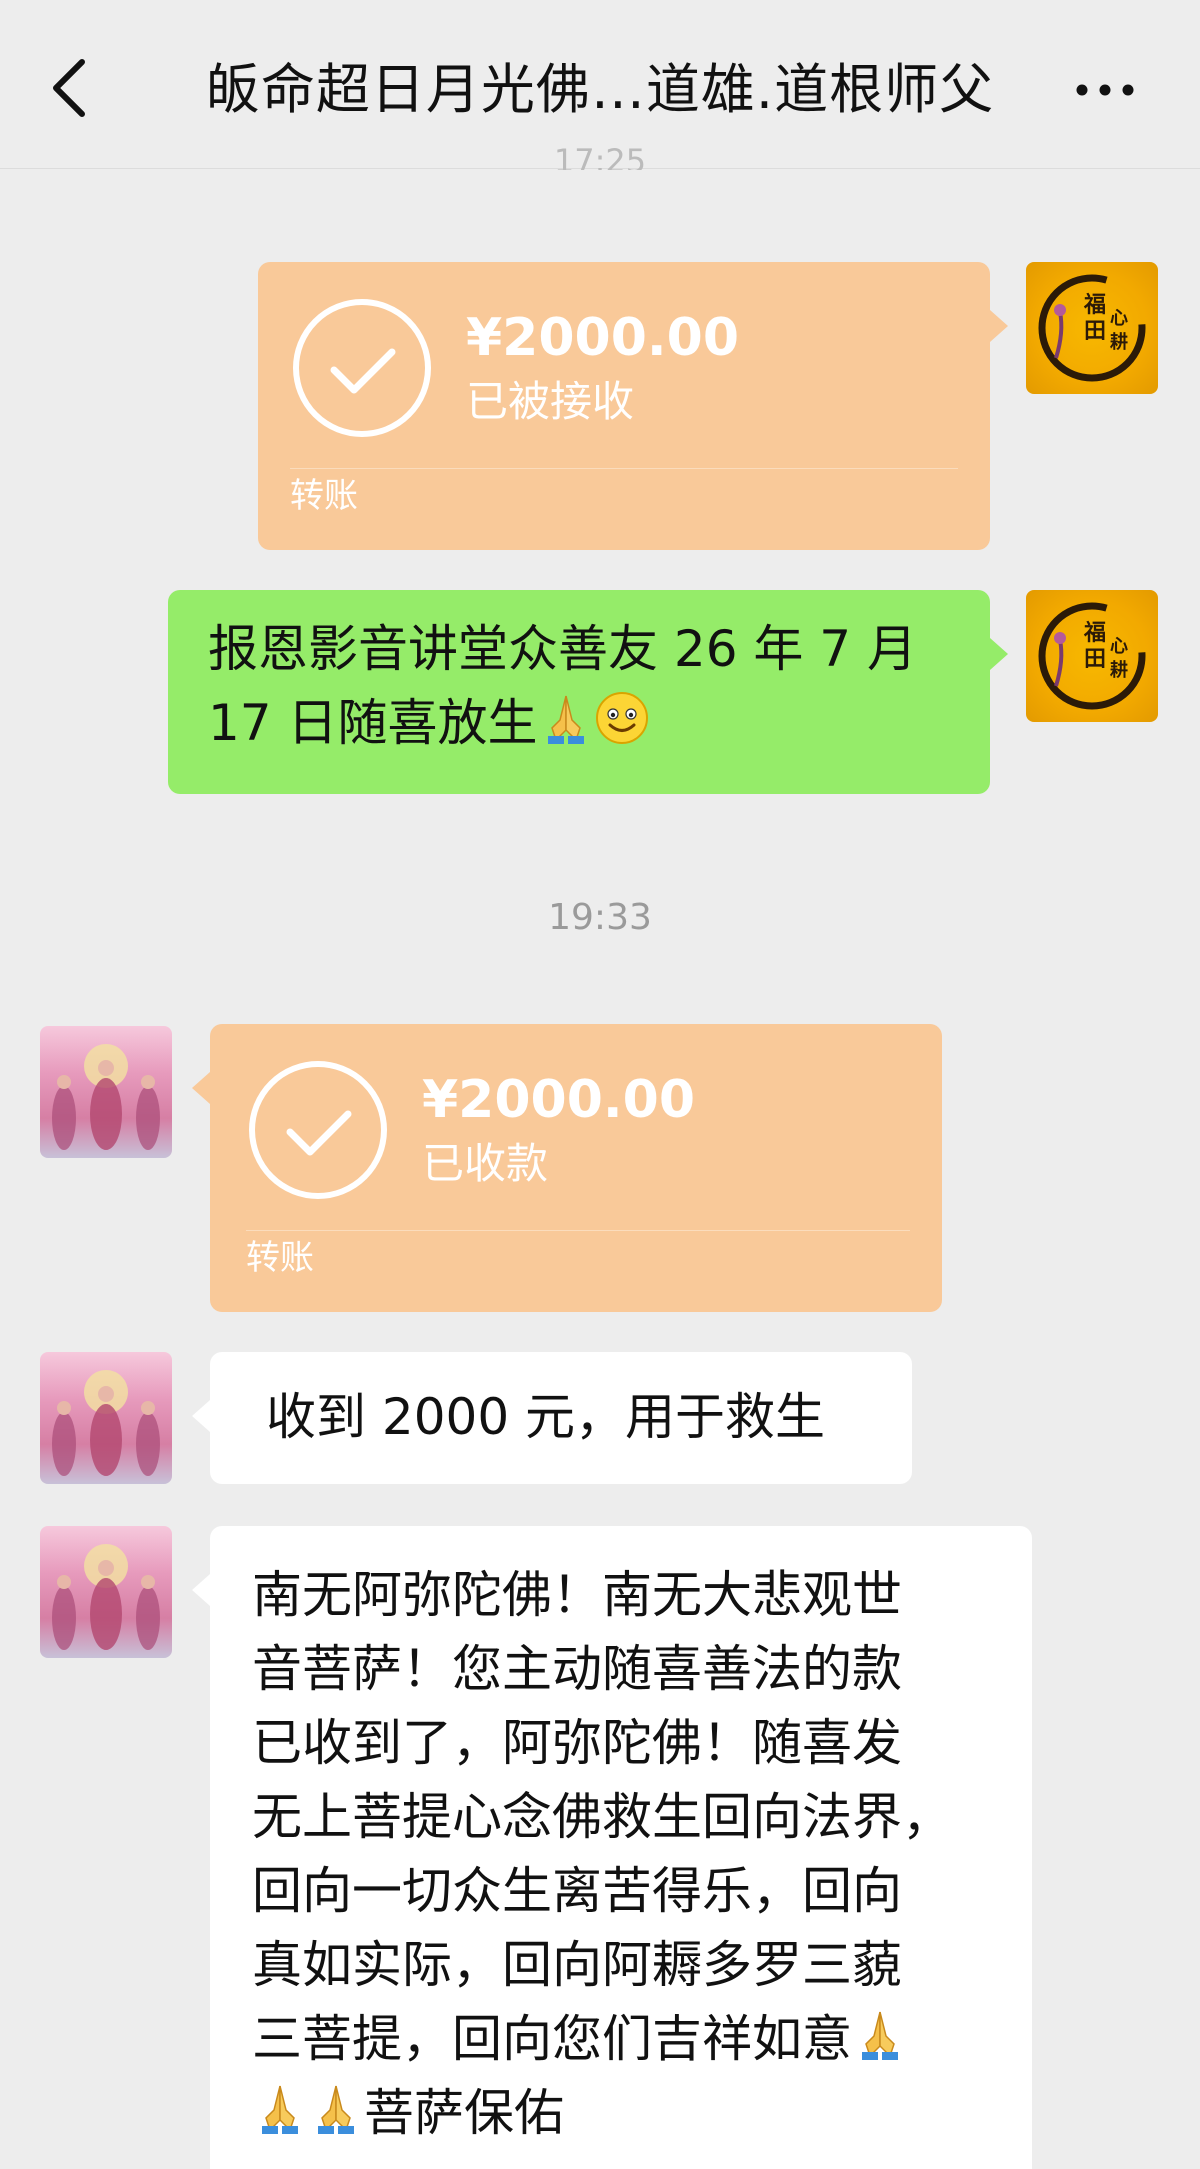 The height and width of the screenshot is (2169, 1200). Describe the element at coordinates (567, 1168) in the screenshot. I see `transfer-card-received: ¥2000.00 已收款 转账` at that location.